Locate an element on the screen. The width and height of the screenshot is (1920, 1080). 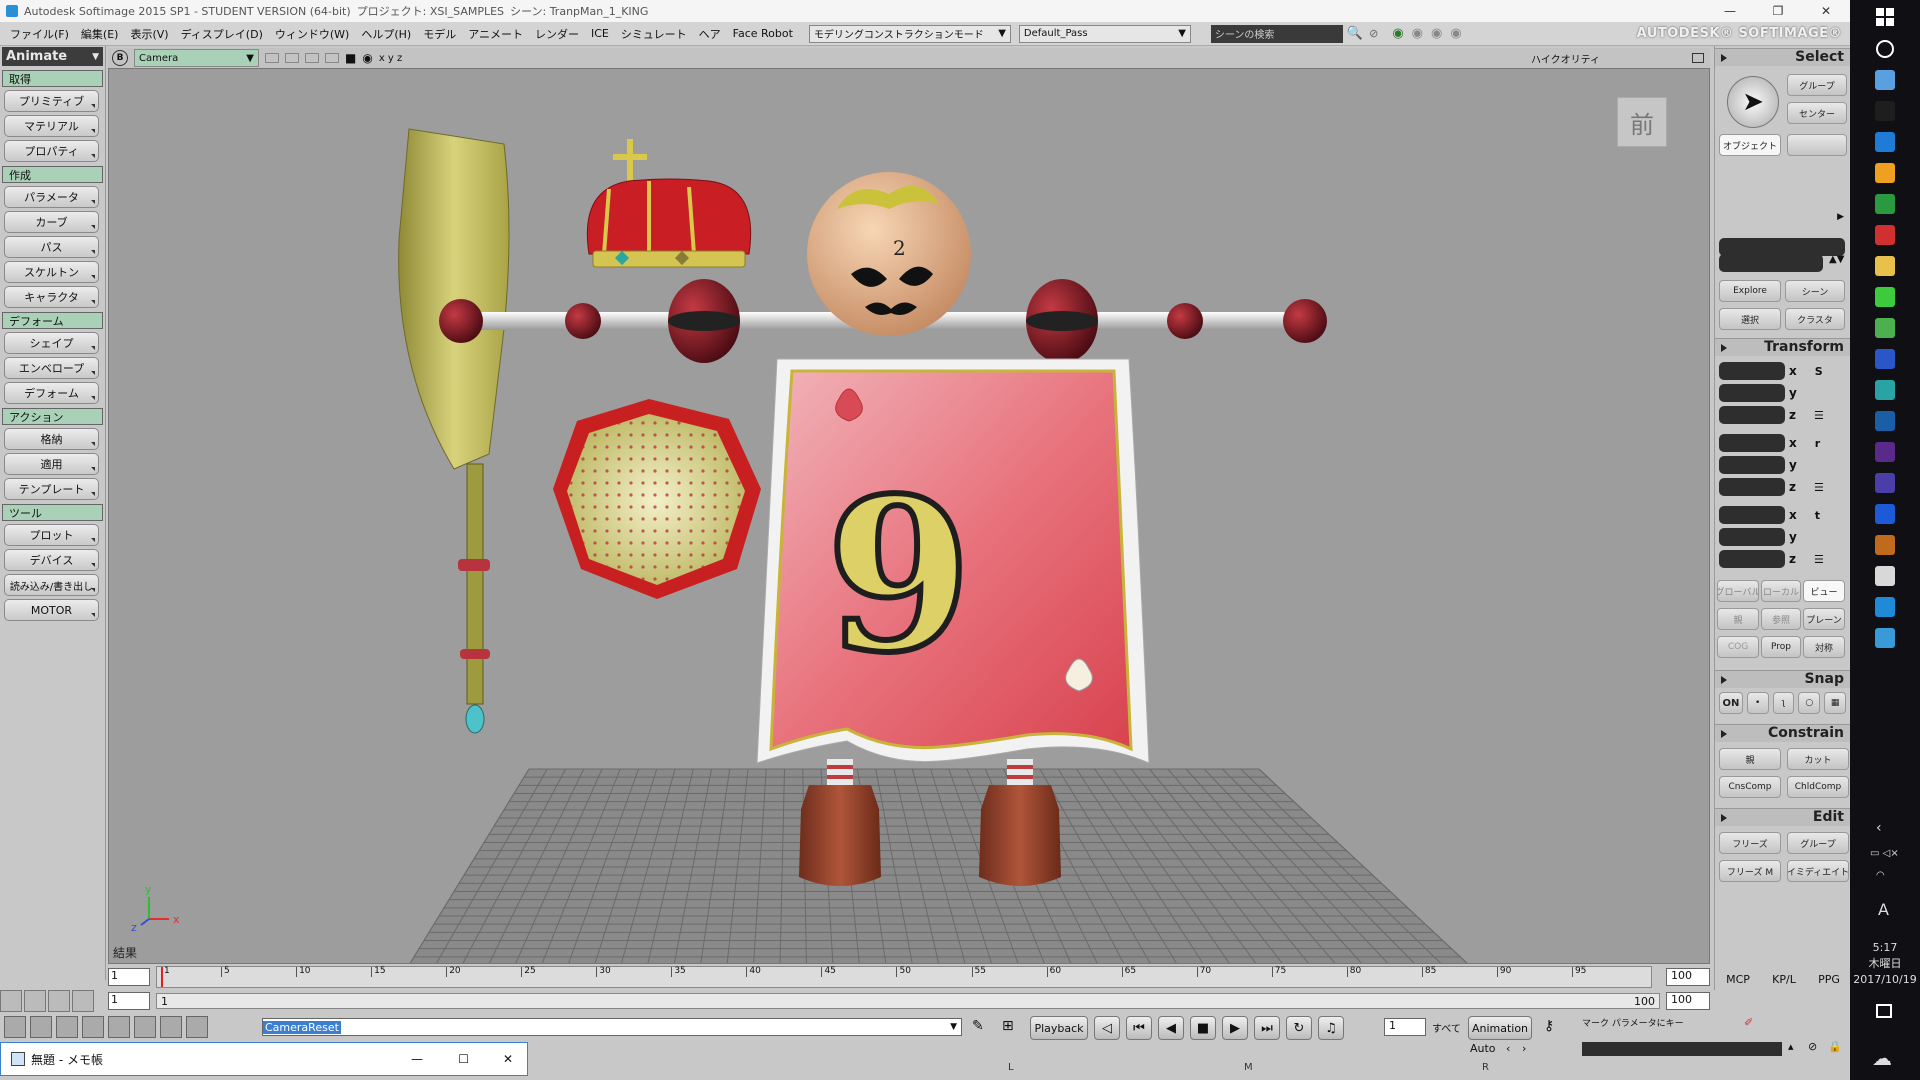
section-create: 作成 is located at coordinates (52, 174).